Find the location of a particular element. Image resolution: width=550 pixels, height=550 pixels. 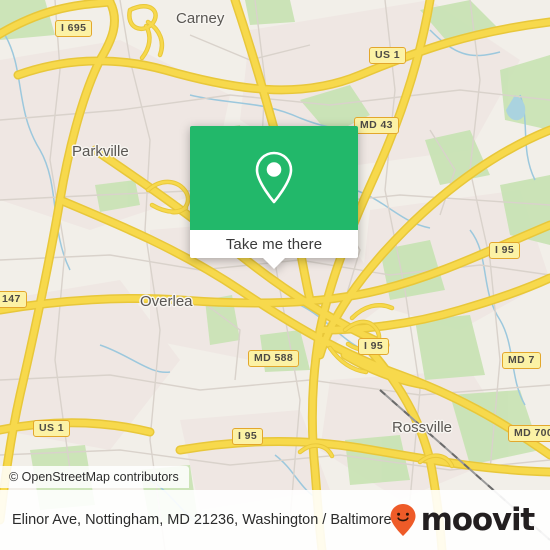

callout-footer: Take me there is located at coordinates (274, 249).